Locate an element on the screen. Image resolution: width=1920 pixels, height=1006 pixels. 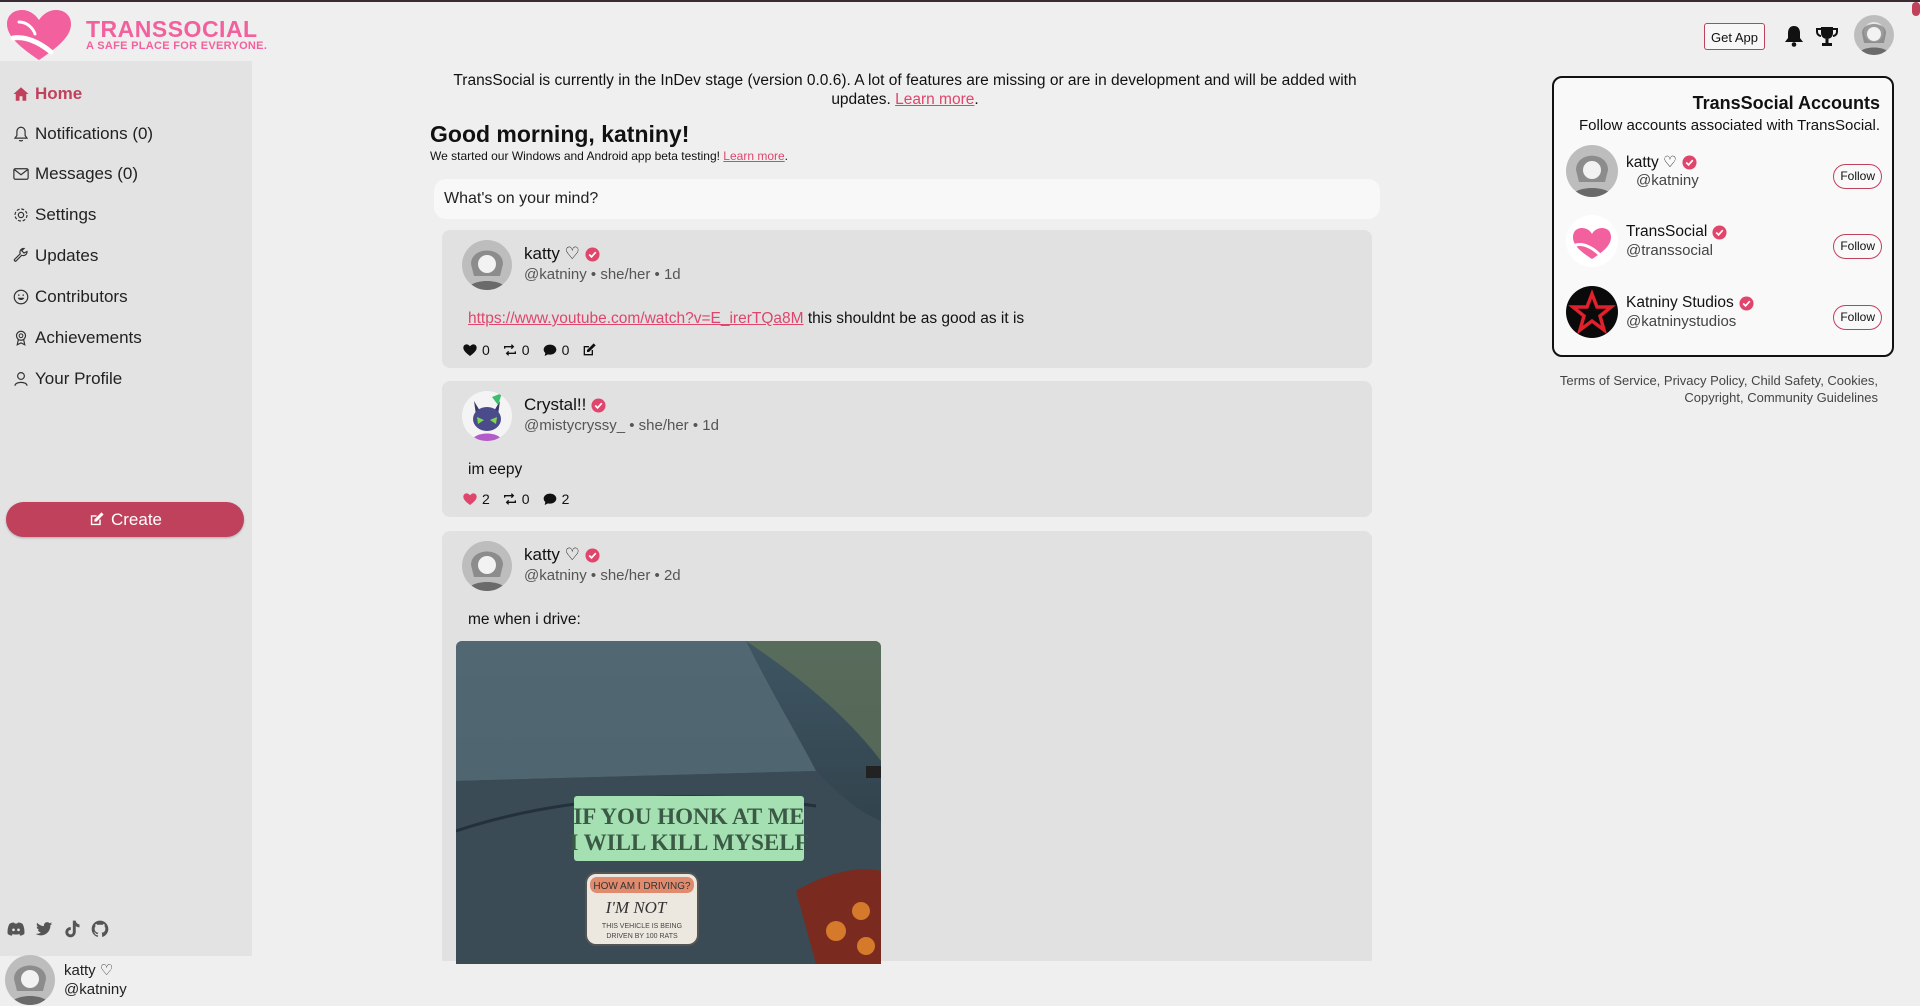
sidebar-item-settings: Settings is located at coordinates (54, 215).